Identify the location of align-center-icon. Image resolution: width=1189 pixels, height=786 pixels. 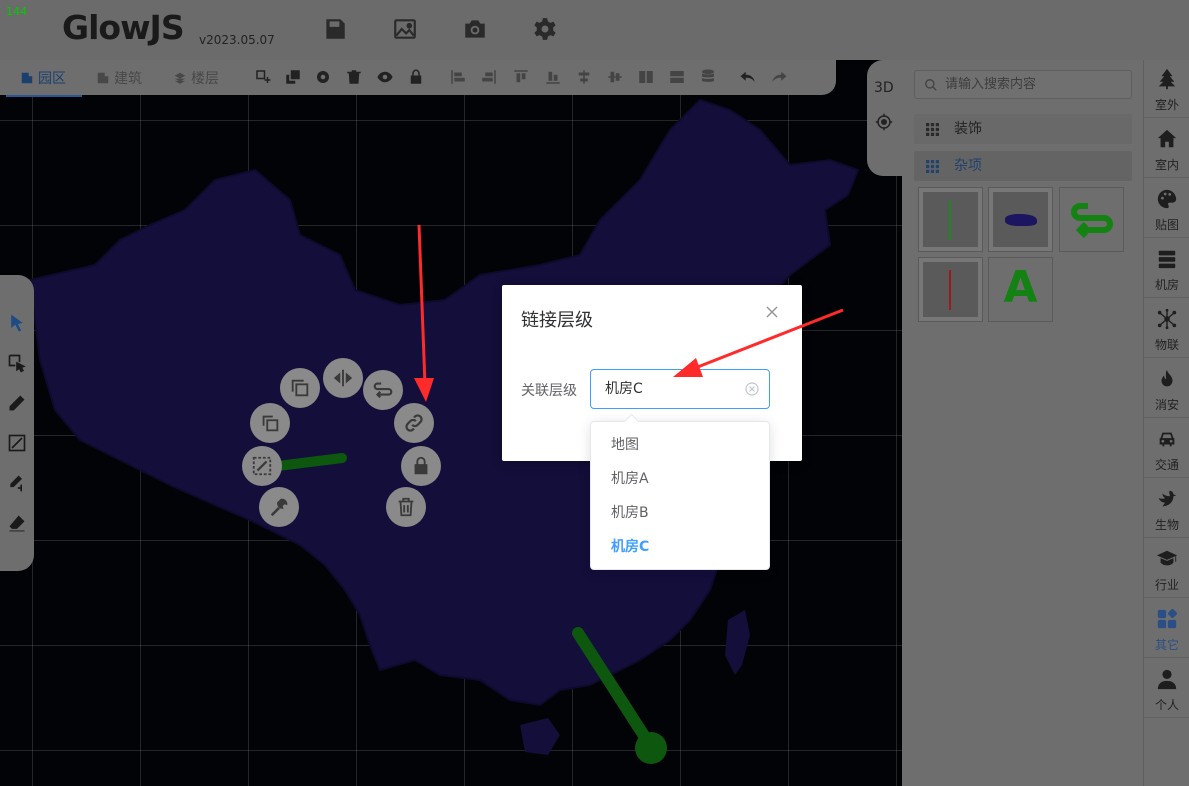
(584, 77).